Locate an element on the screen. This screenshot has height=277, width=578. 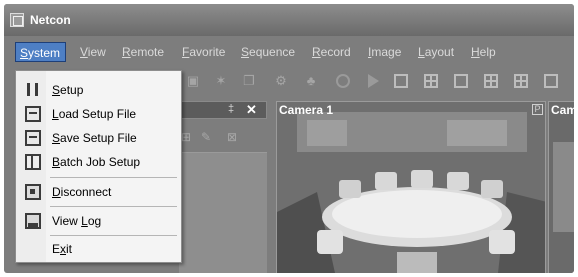
app-icon is located at coordinates (17, 20).